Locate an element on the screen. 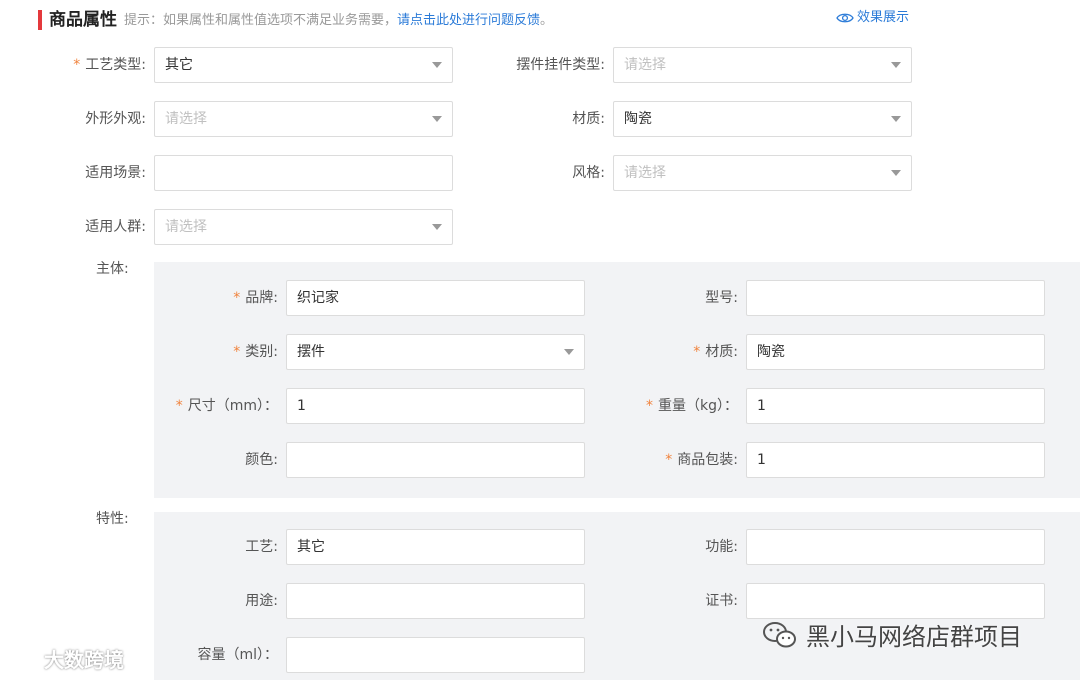 This screenshot has width=1080, height=680. ornament-type-label: 摆件挂件类型: is located at coordinates (560, 65).